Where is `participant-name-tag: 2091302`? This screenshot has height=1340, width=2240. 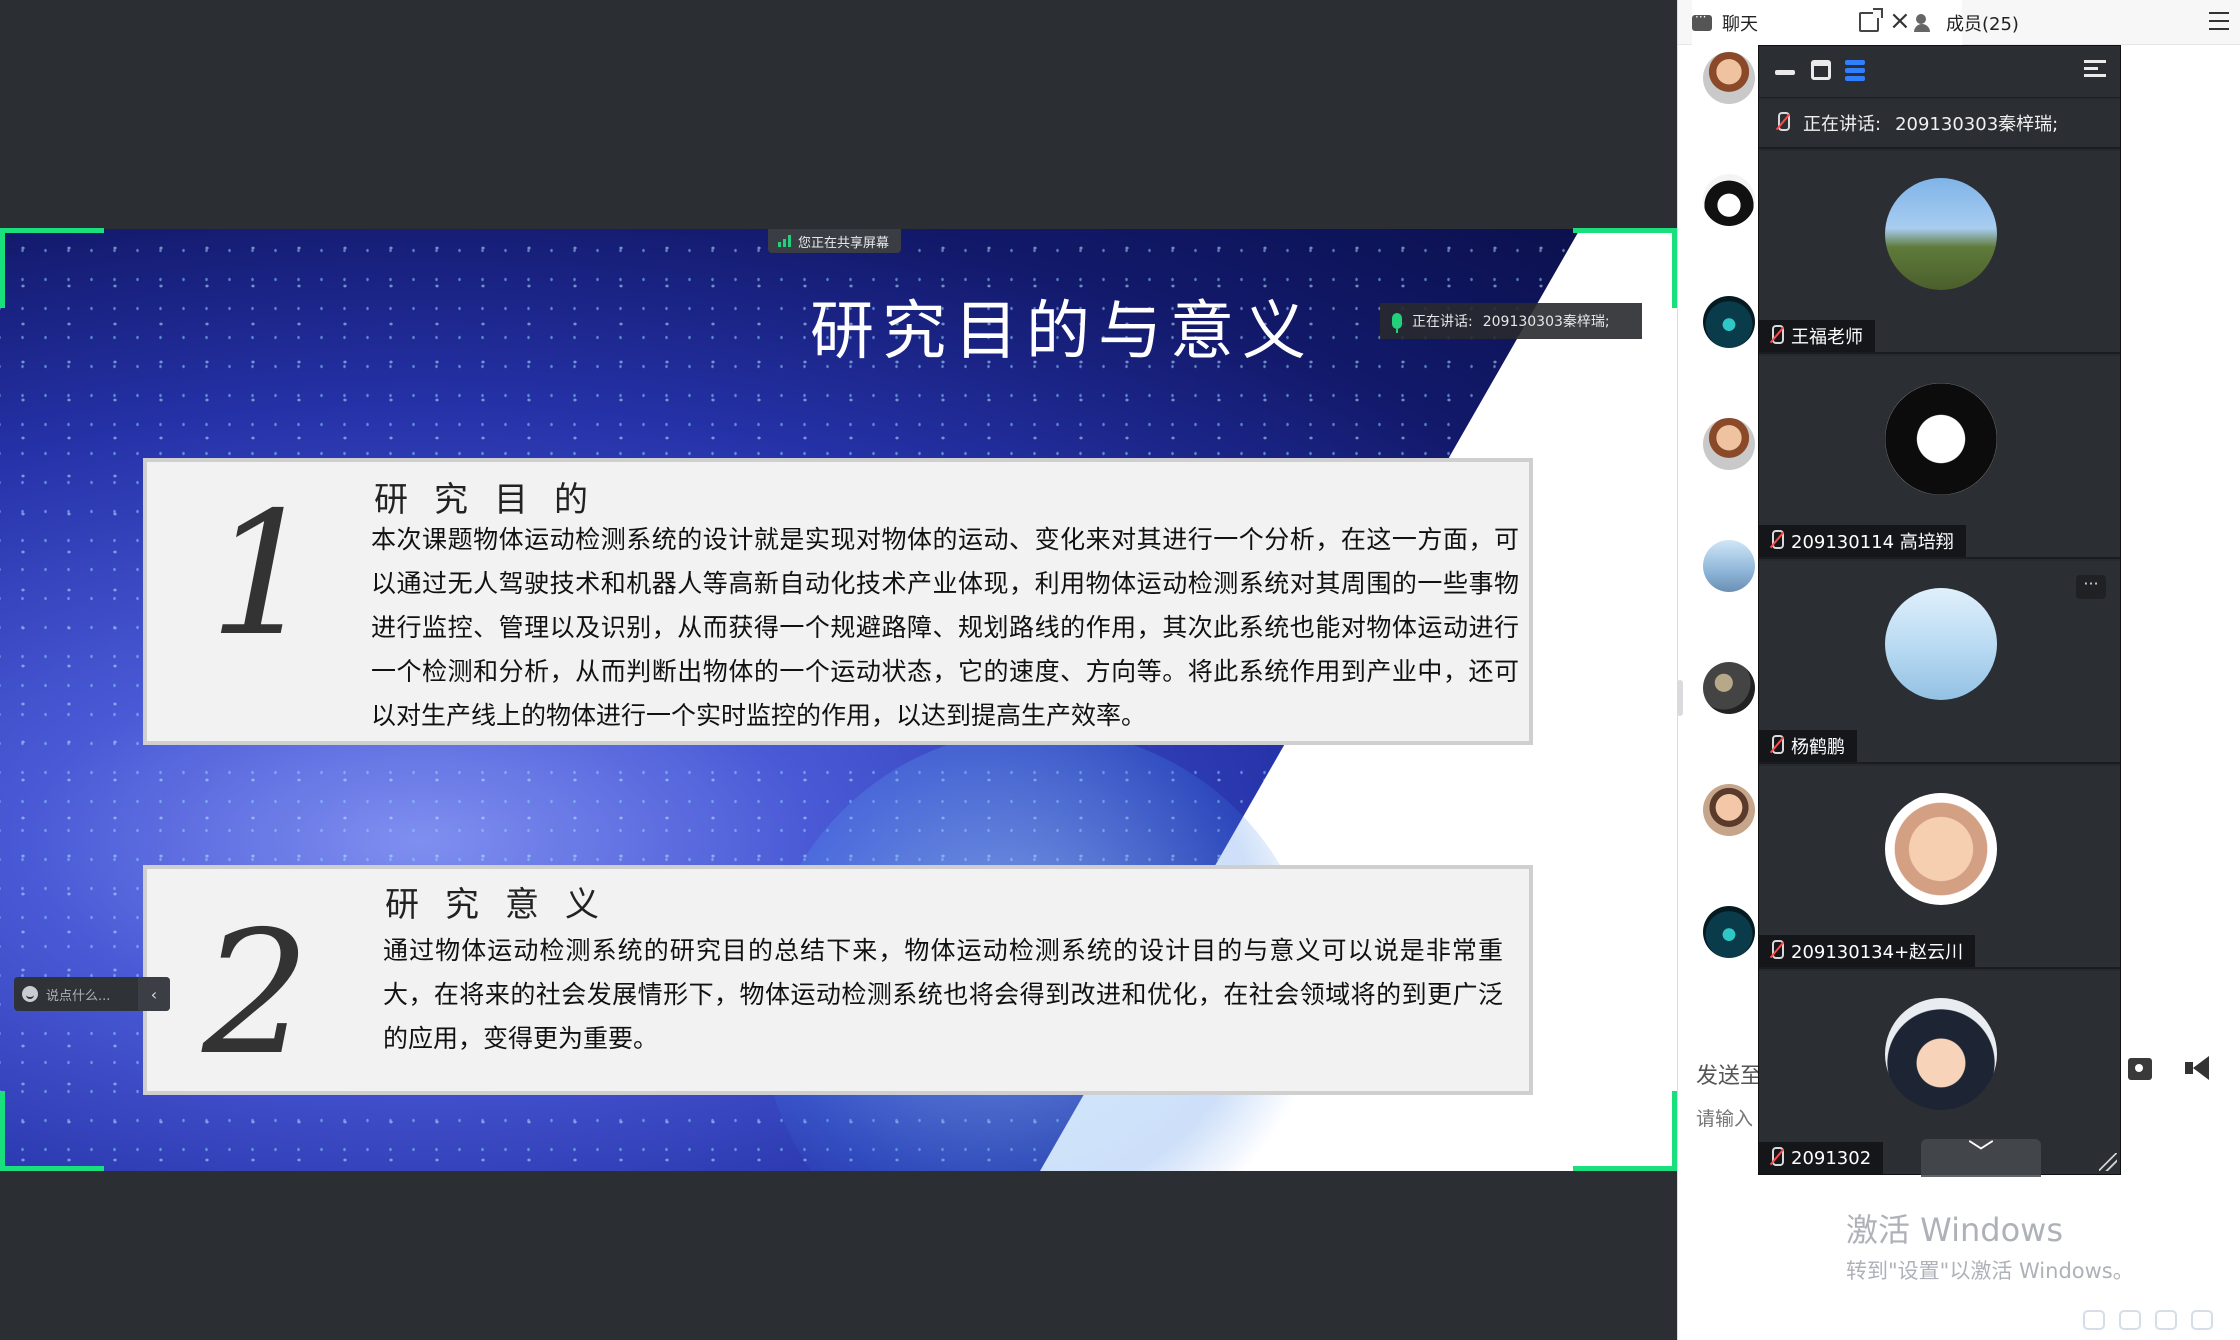
participant-name-tag: 2091302 is located at coordinates (1821, 1158).